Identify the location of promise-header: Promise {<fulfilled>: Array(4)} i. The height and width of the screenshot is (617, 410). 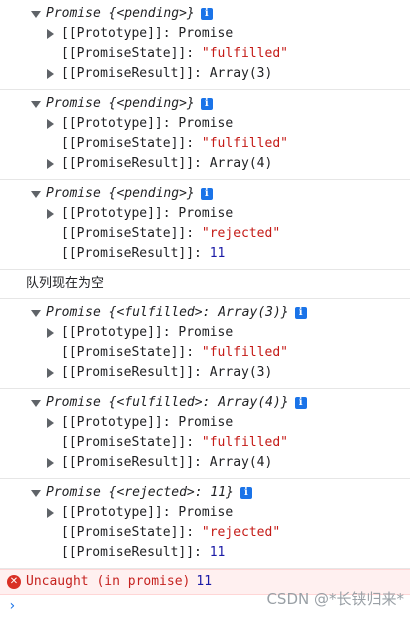
(205, 403).